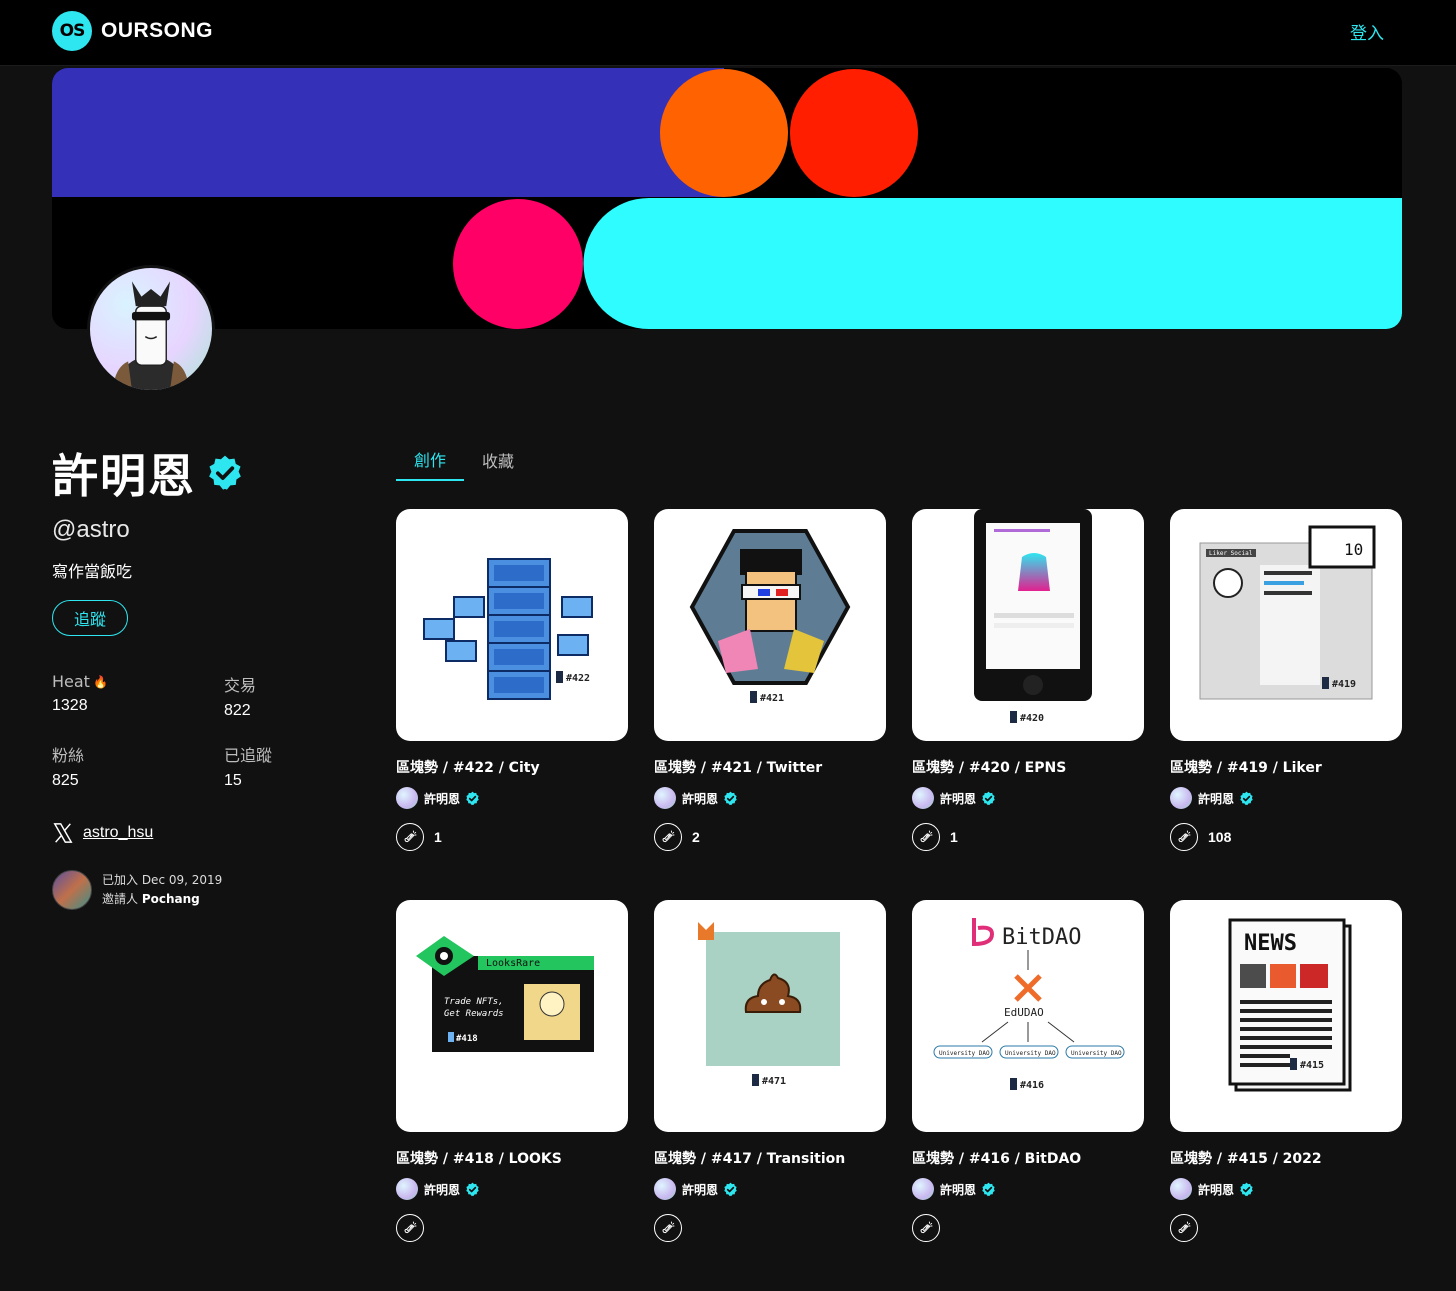 The image size is (1456, 1291). What do you see at coordinates (1286, 767) in the screenshot?
I see `nft-title: 區塊勢 / #419 / Liker` at bounding box center [1286, 767].